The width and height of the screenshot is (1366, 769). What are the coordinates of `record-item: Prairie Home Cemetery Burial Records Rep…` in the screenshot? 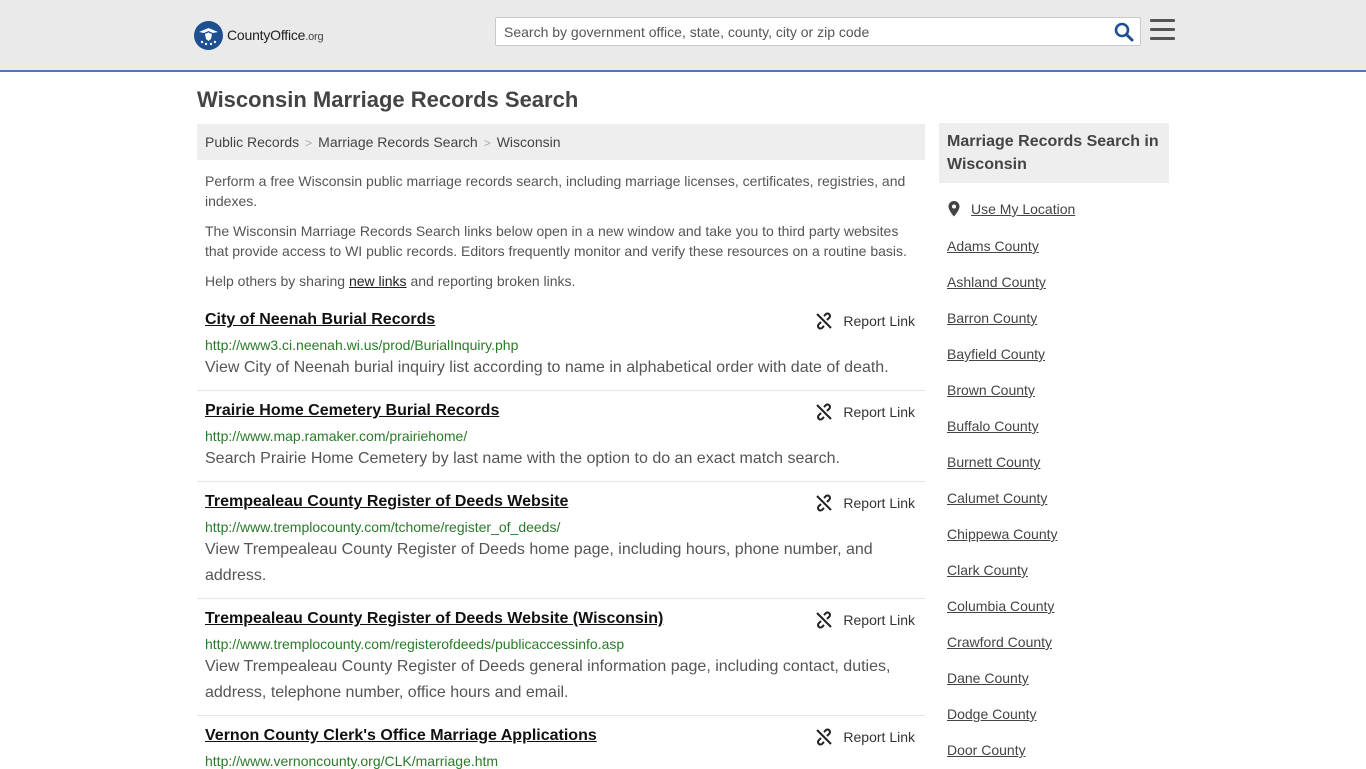 It's located at (561, 442).